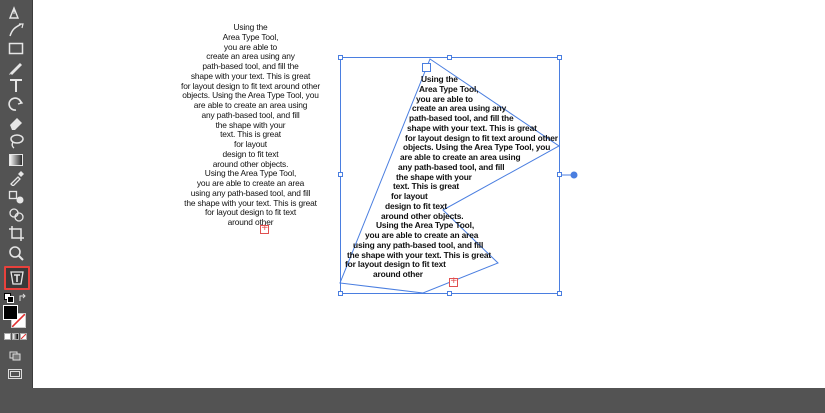 The width and height of the screenshot is (825, 413). I want to click on eraser-icon, so click(16, 122).